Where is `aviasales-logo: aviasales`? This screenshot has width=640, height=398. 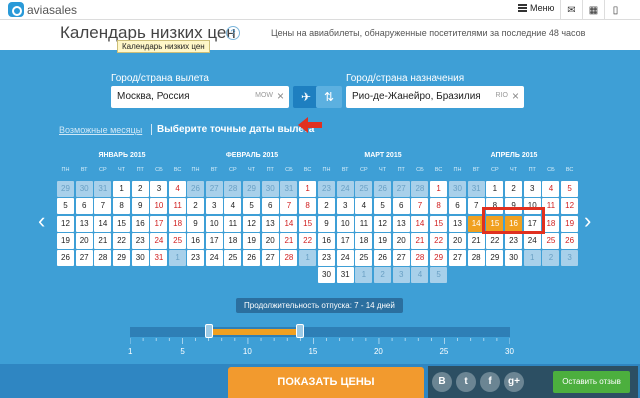 aviasales-logo: aviasales is located at coordinates (42, 9).